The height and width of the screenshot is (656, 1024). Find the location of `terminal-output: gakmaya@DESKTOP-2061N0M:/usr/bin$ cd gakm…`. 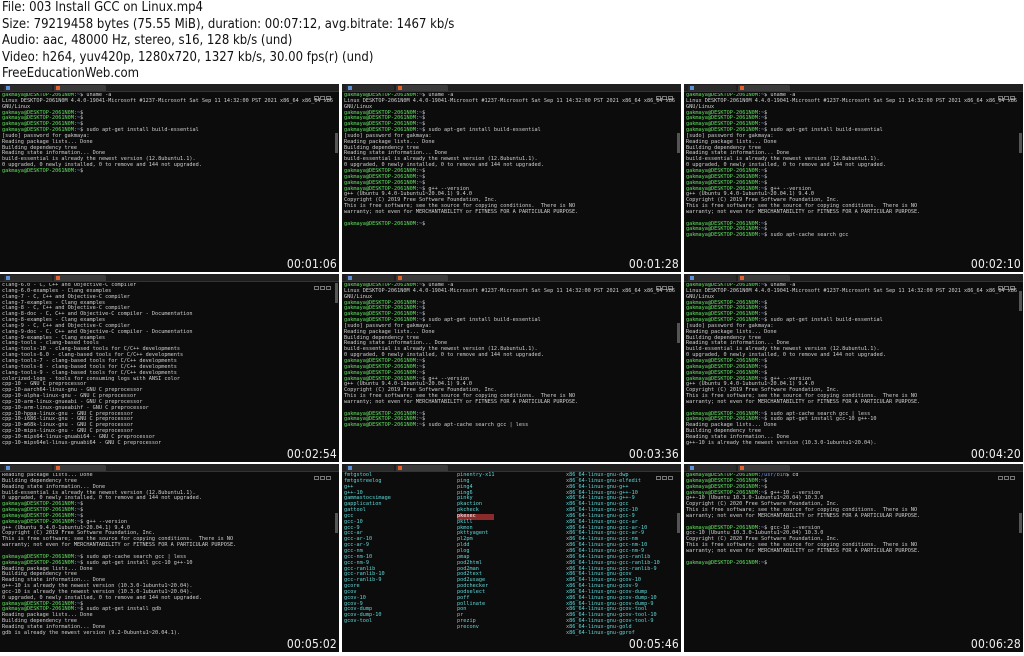

terminal-output: gakmaya@DESKTOP-2061N0M:/usr/bin$ cd gakm… is located at coordinates (851, 554).